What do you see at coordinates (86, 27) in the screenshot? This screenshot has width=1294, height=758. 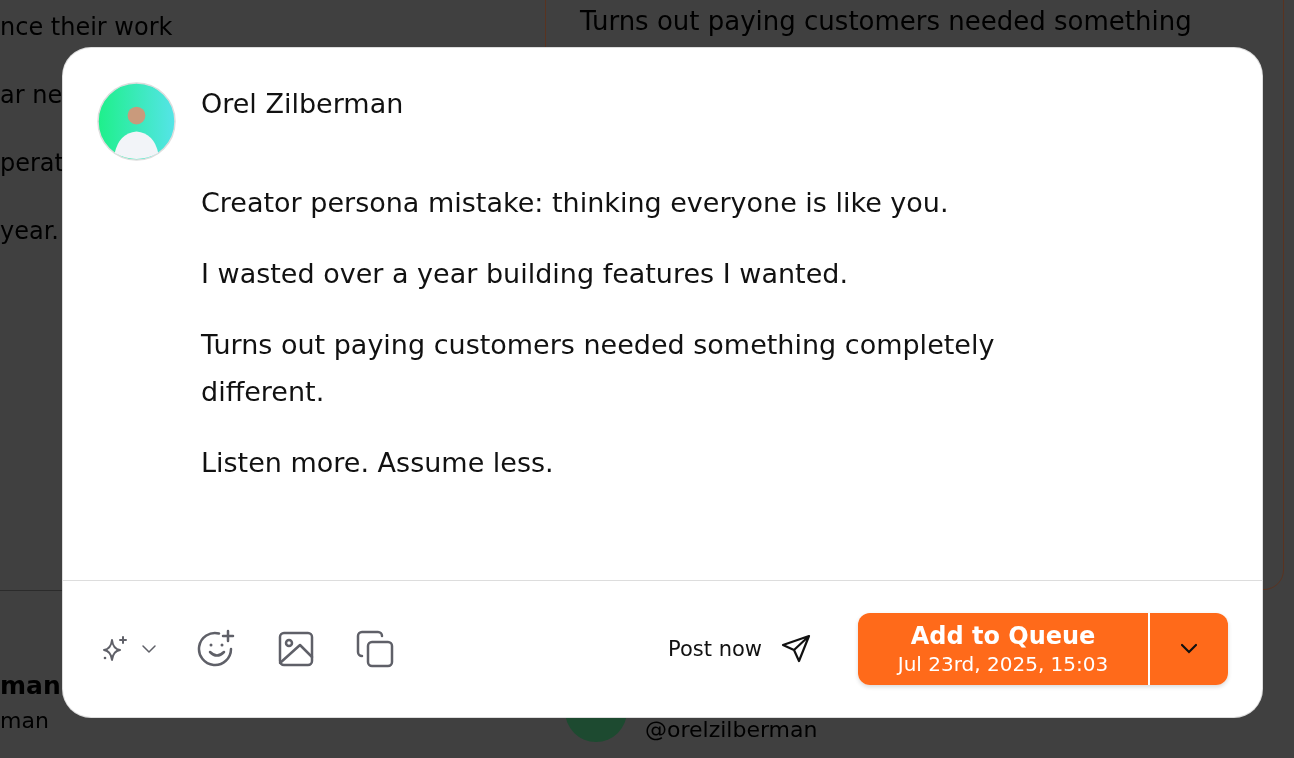 I see `background-text: nce their work` at bounding box center [86, 27].